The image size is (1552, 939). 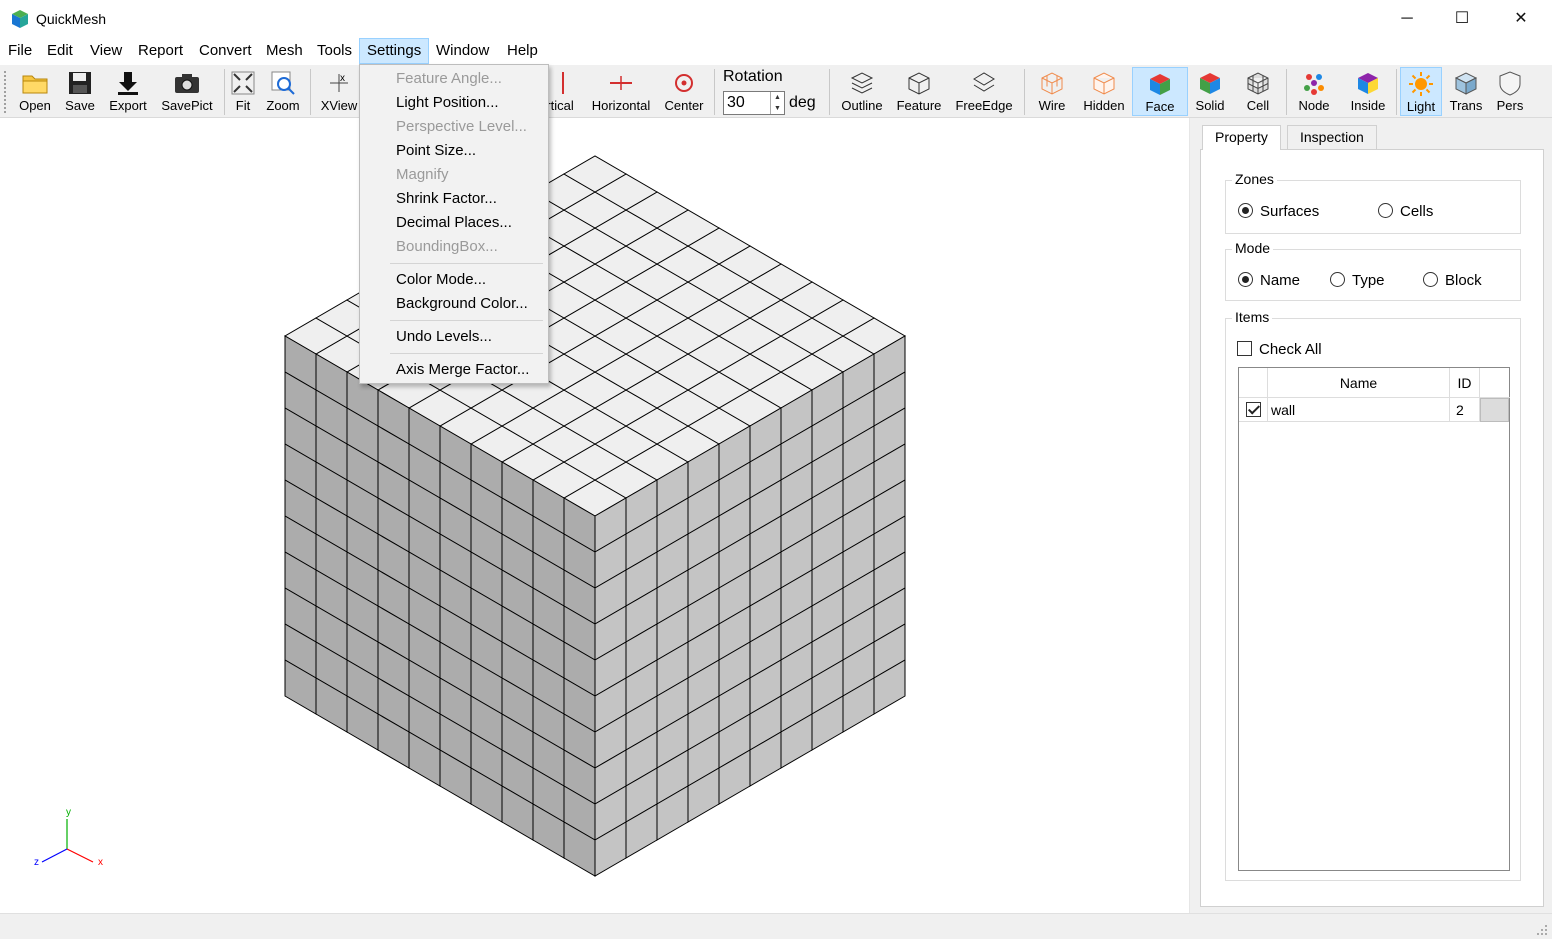 I want to click on freeedge-button: FreeEdge, so click(x=984, y=91).